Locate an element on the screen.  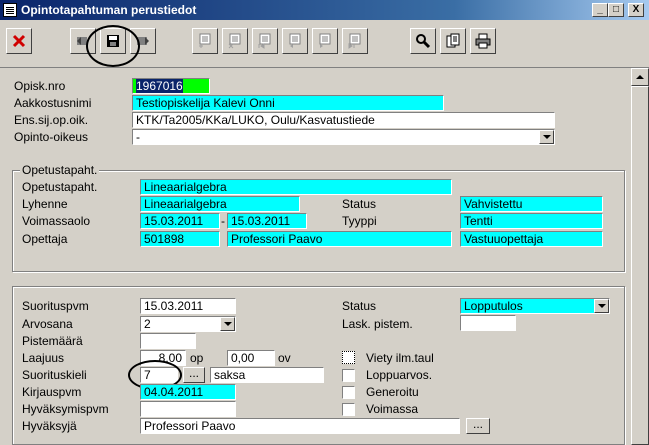
voimassa-from-field: 15.03.2011 is located at coordinates (180, 221).